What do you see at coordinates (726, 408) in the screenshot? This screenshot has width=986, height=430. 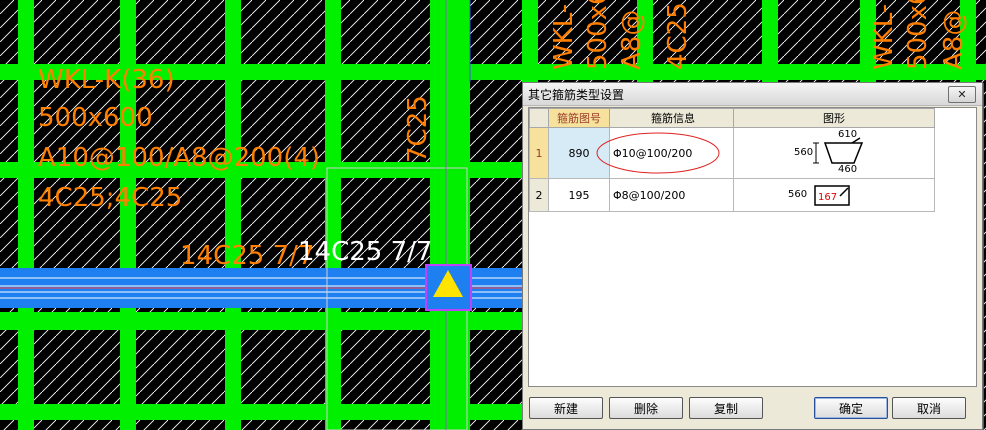 I see `copy-button: 复制` at bounding box center [726, 408].